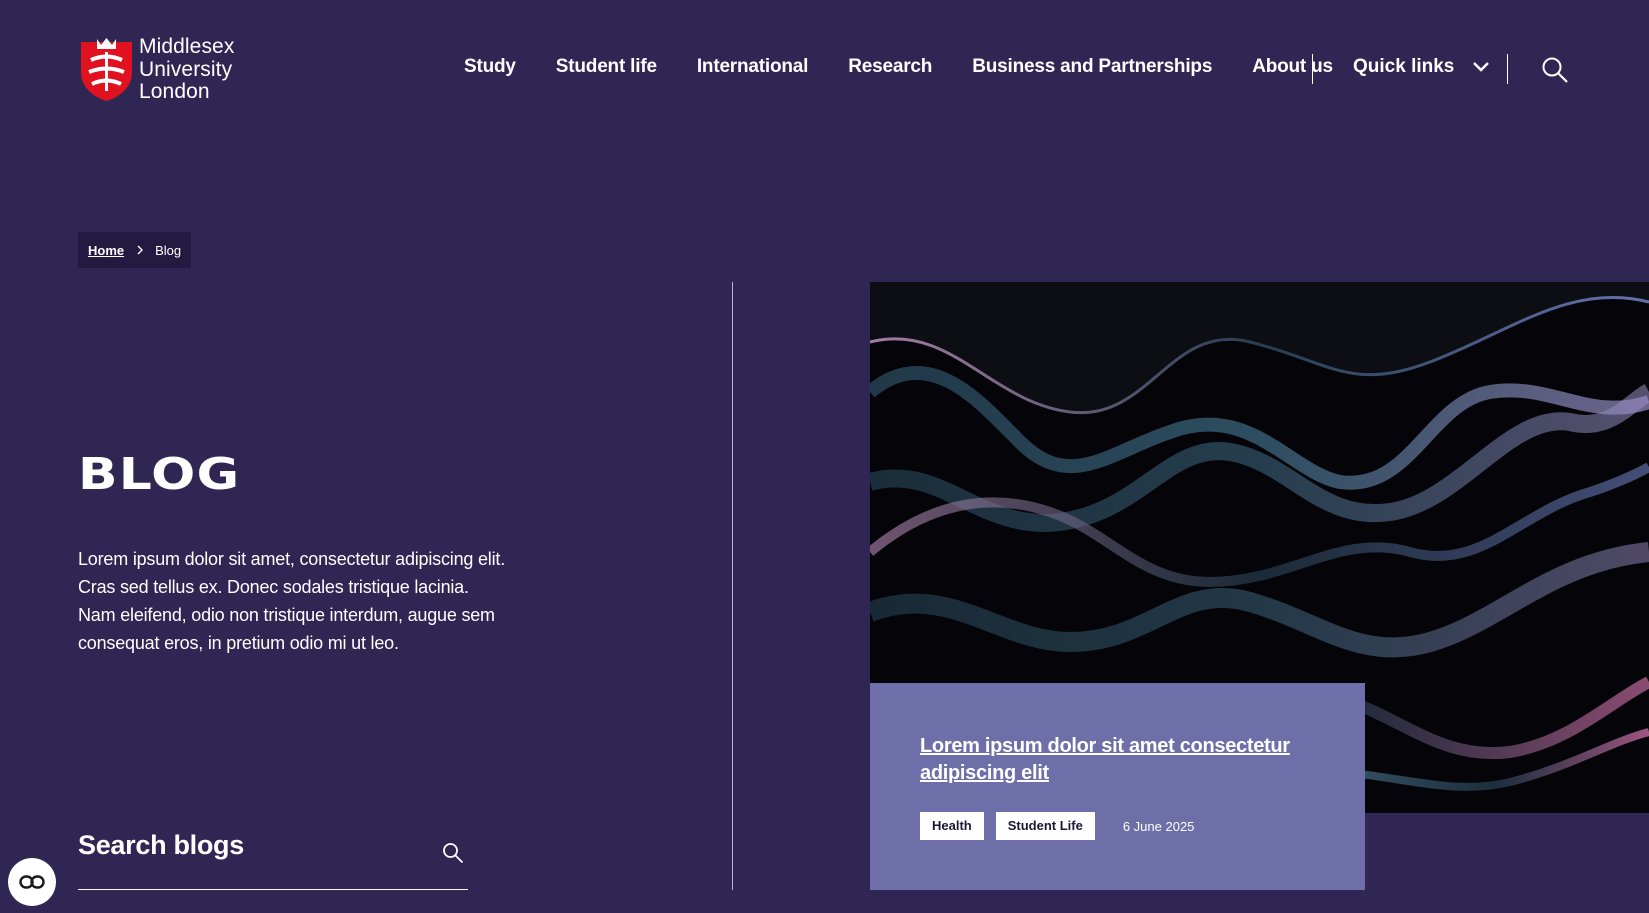  What do you see at coordinates (161, 845) in the screenshot?
I see `search-blogs-label: Search blogs` at bounding box center [161, 845].